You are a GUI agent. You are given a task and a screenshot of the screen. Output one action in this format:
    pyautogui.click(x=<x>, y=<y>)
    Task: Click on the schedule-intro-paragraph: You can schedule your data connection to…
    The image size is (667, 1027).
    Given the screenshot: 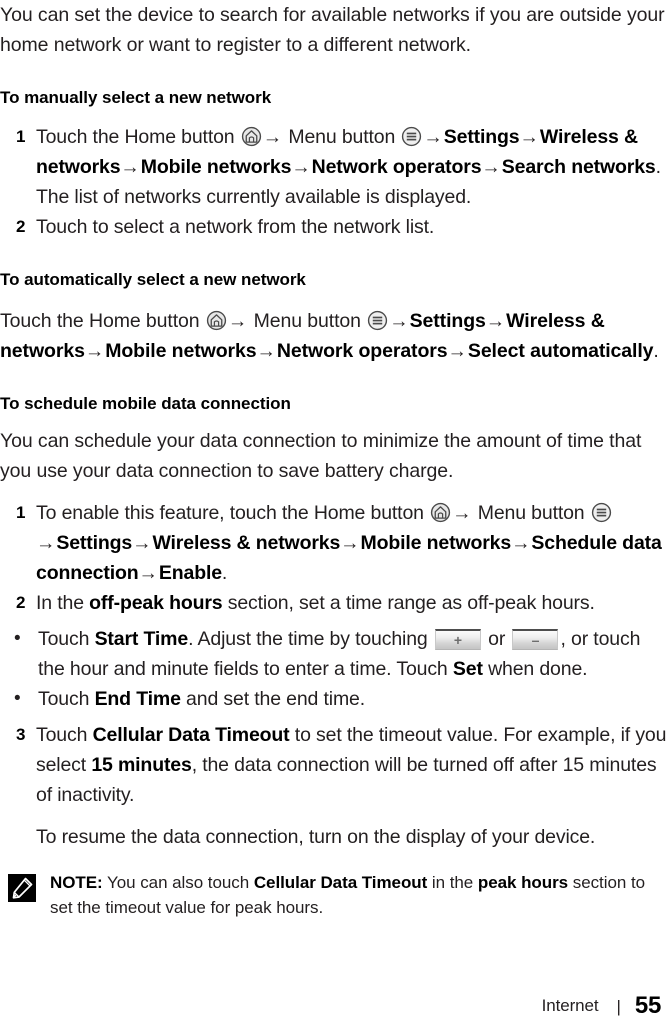 What is the action you would take?
    pyautogui.click(x=321, y=456)
    